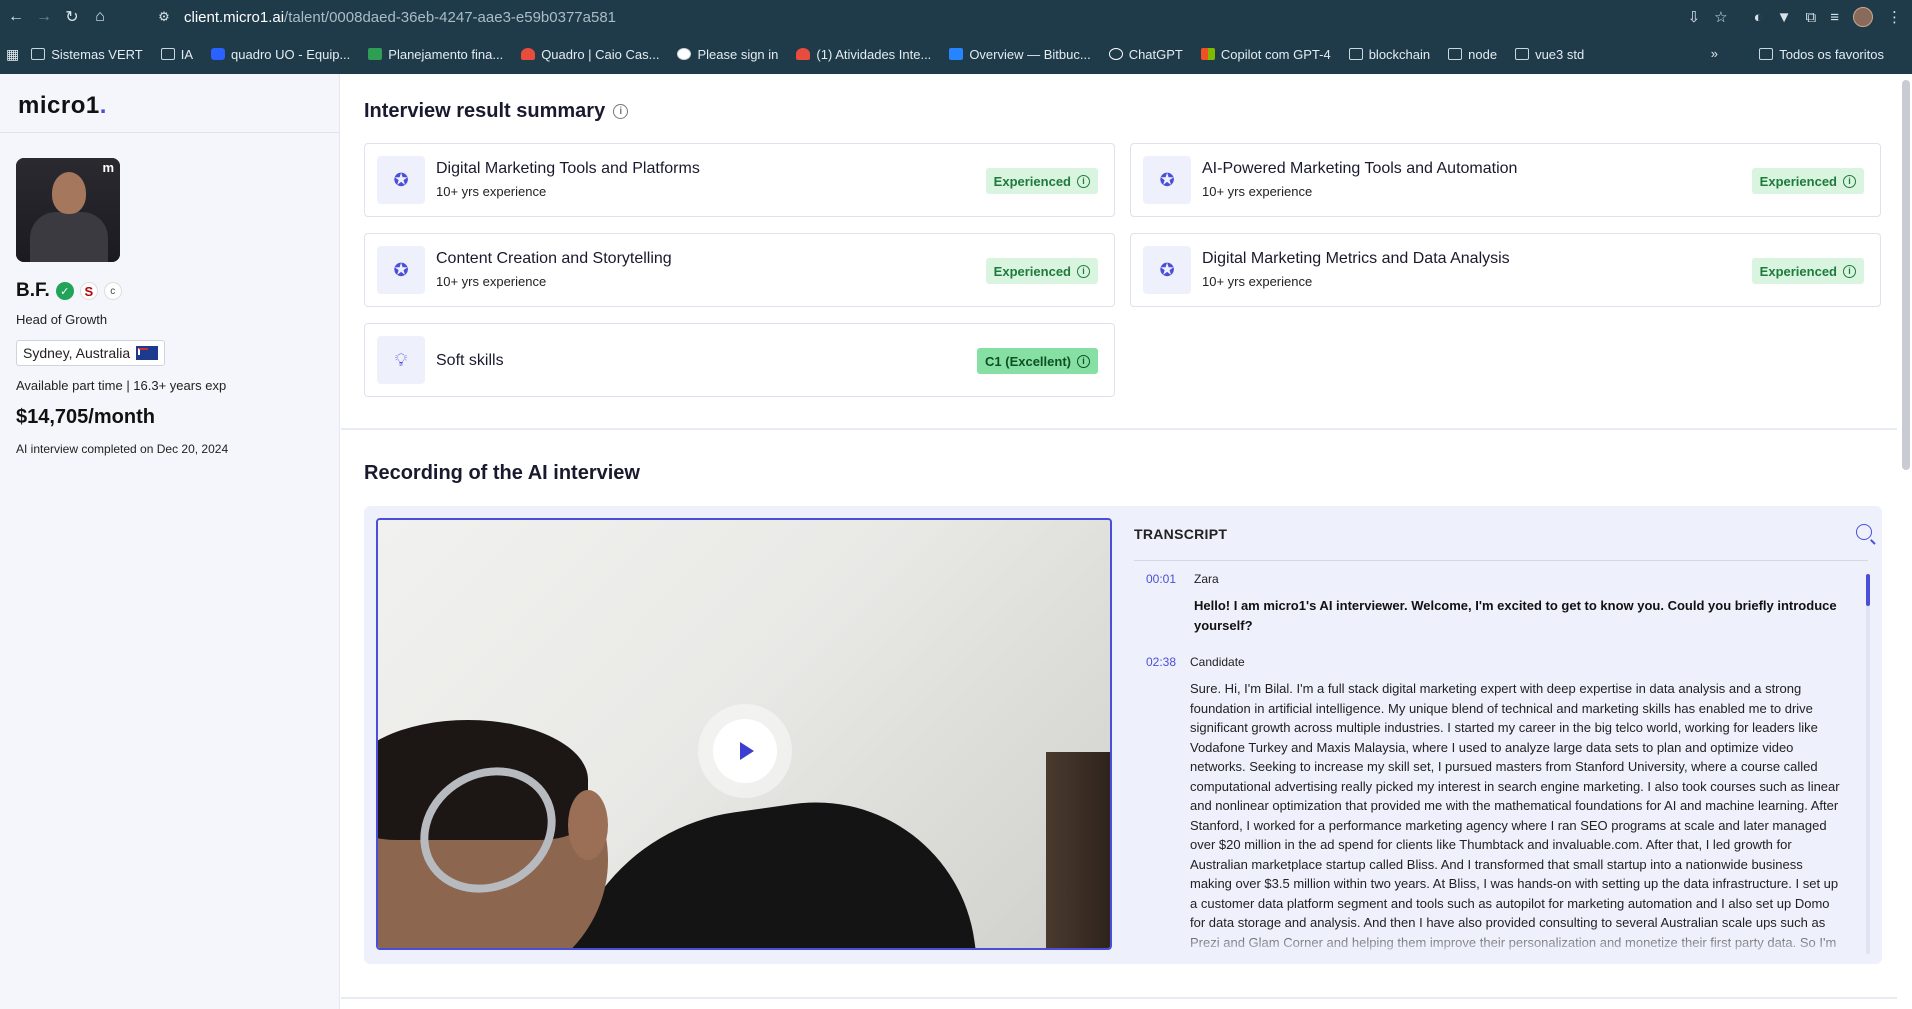  Describe the element at coordinates (69, 291) in the screenshot. I see `name-row: B.F. ✓ S c` at that location.